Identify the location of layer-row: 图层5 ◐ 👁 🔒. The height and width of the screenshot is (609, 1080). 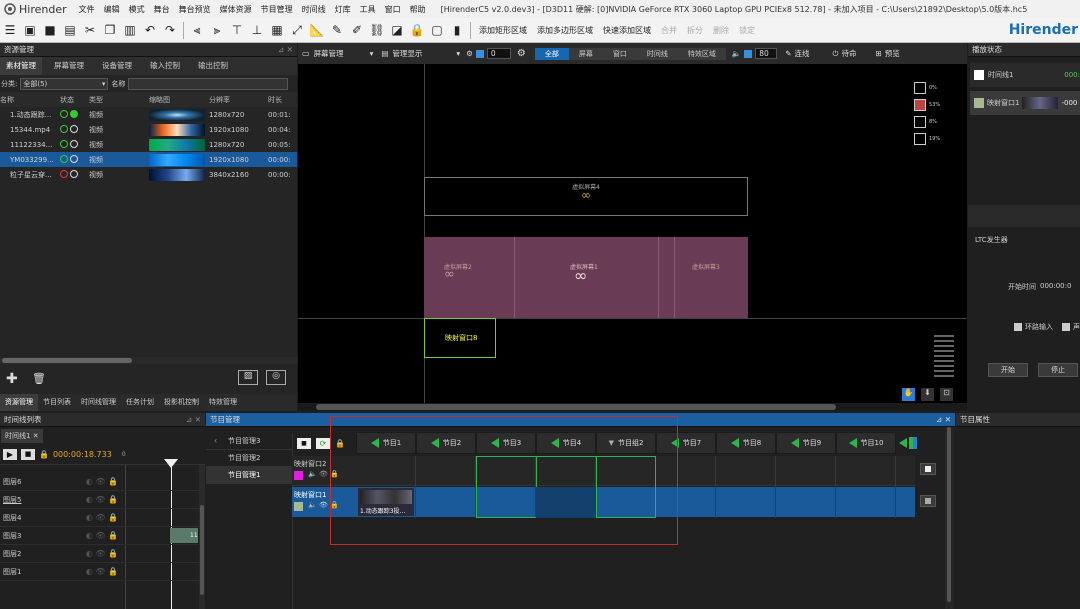
(100, 500).